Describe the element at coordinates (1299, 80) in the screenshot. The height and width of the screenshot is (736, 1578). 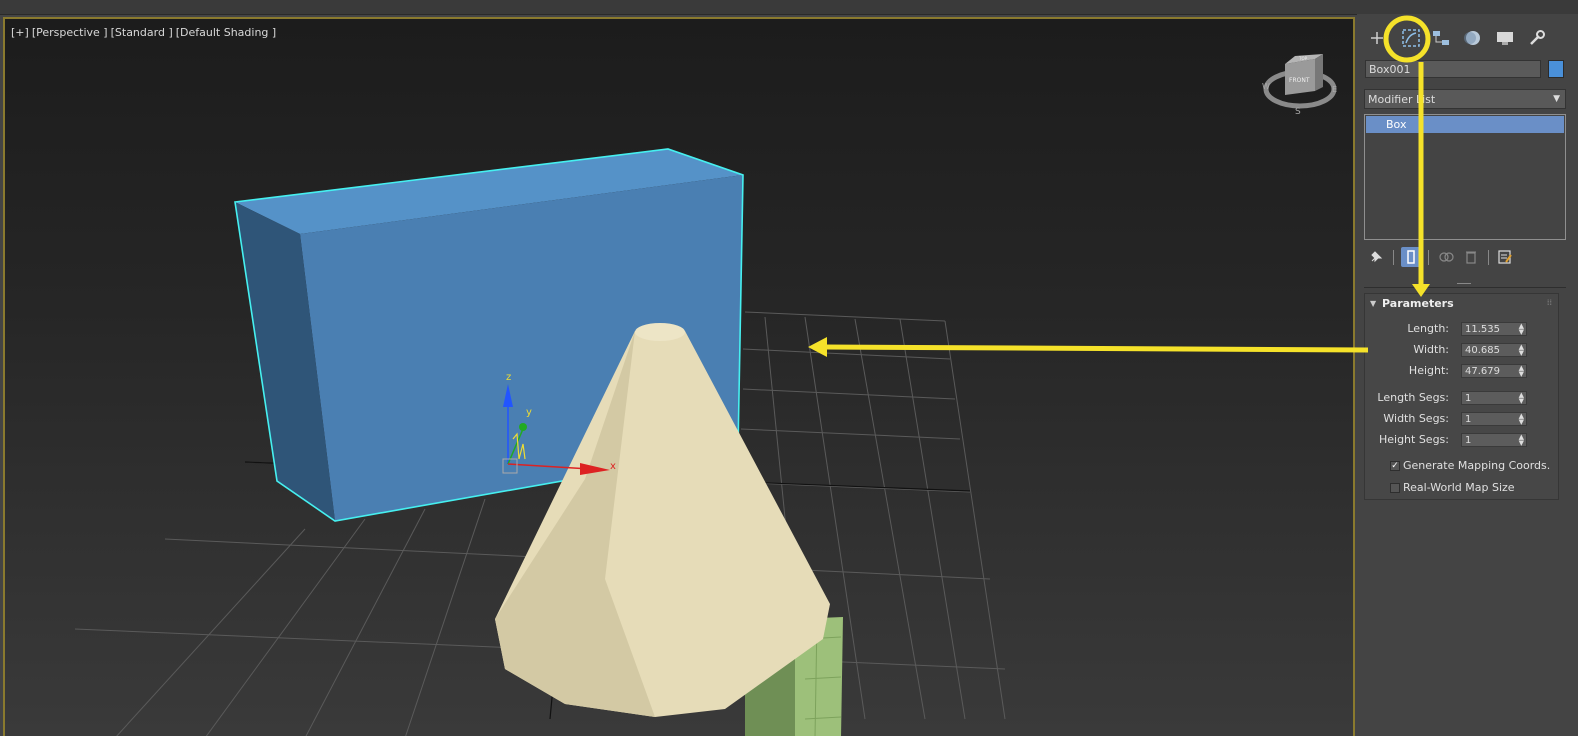
I see `viewcube-front-label: FRONT` at that location.